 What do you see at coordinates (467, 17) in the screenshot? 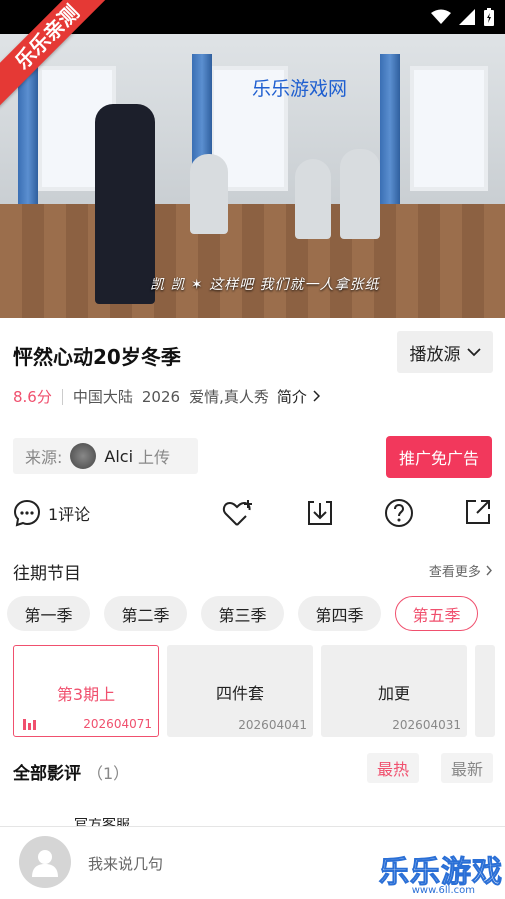
I see `signal-icon` at bounding box center [467, 17].